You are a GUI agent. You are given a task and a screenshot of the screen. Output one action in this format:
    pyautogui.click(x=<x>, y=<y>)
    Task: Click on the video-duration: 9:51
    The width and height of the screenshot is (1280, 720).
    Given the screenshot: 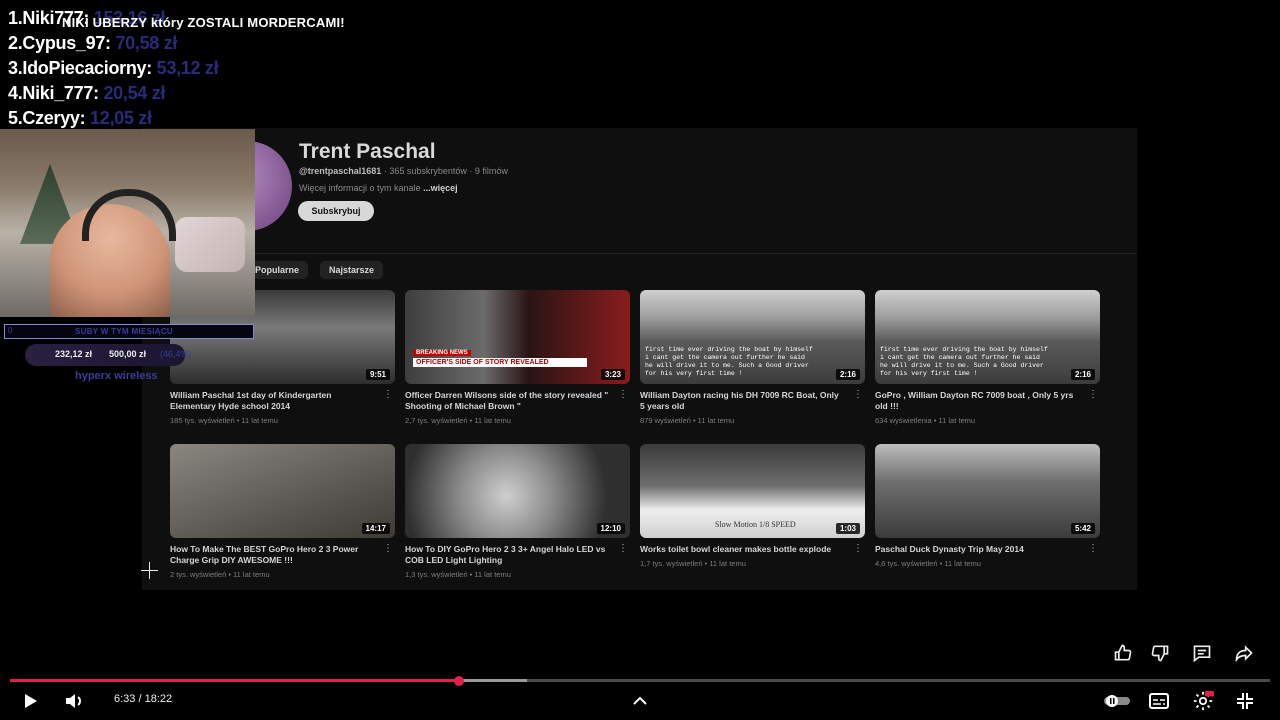 What is the action you would take?
    pyautogui.click(x=377, y=374)
    